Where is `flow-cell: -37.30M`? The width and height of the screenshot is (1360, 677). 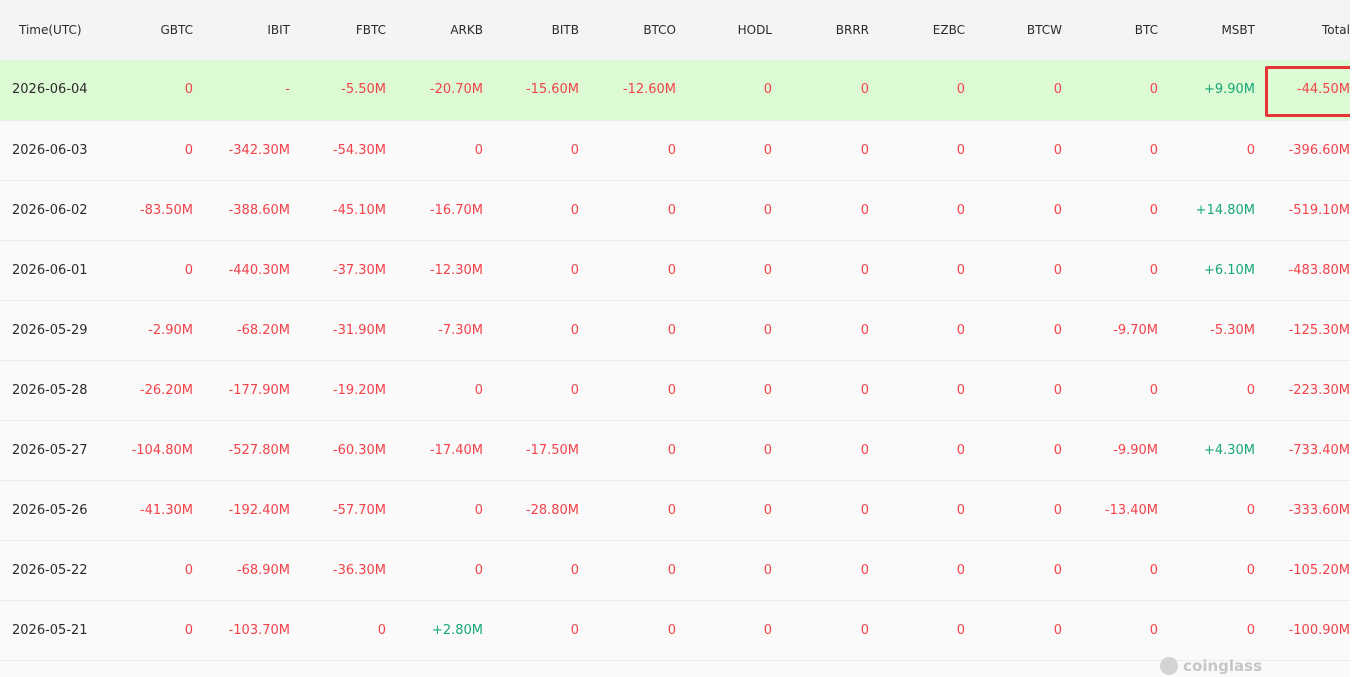
flow-cell: -37.30M is located at coordinates (348, 270).